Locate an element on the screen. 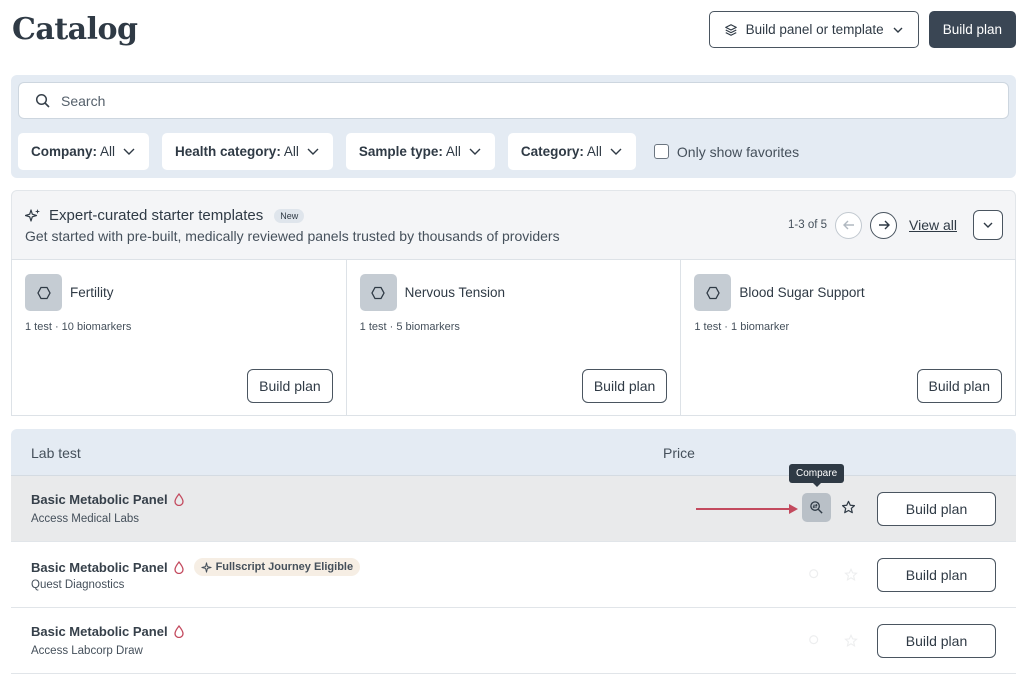  search-icon is located at coordinates (42, 100).